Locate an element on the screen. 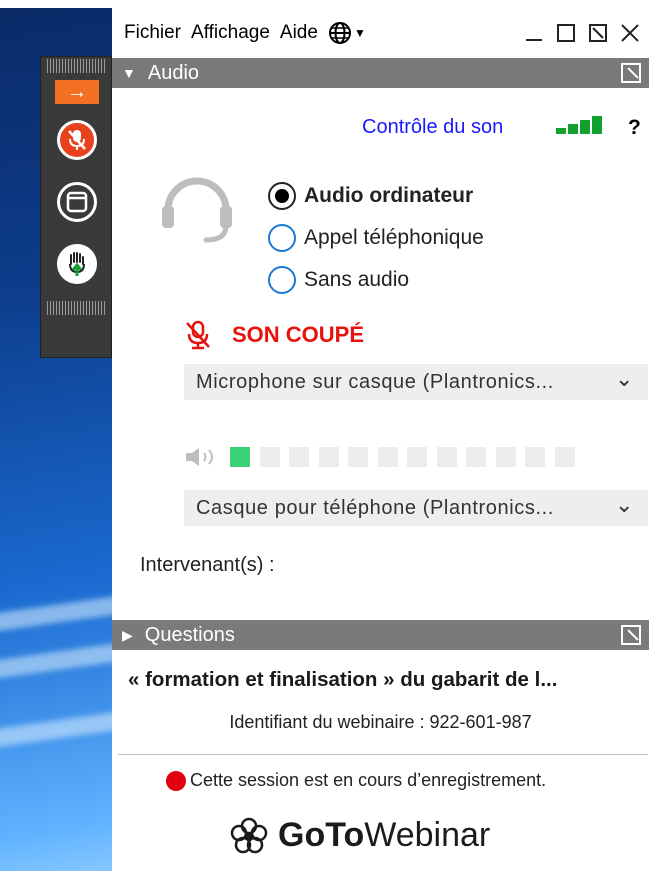 The width and height of the screenshot is (659, 871). option-label: Audio ordinateur is located at coordinates (389, 195).